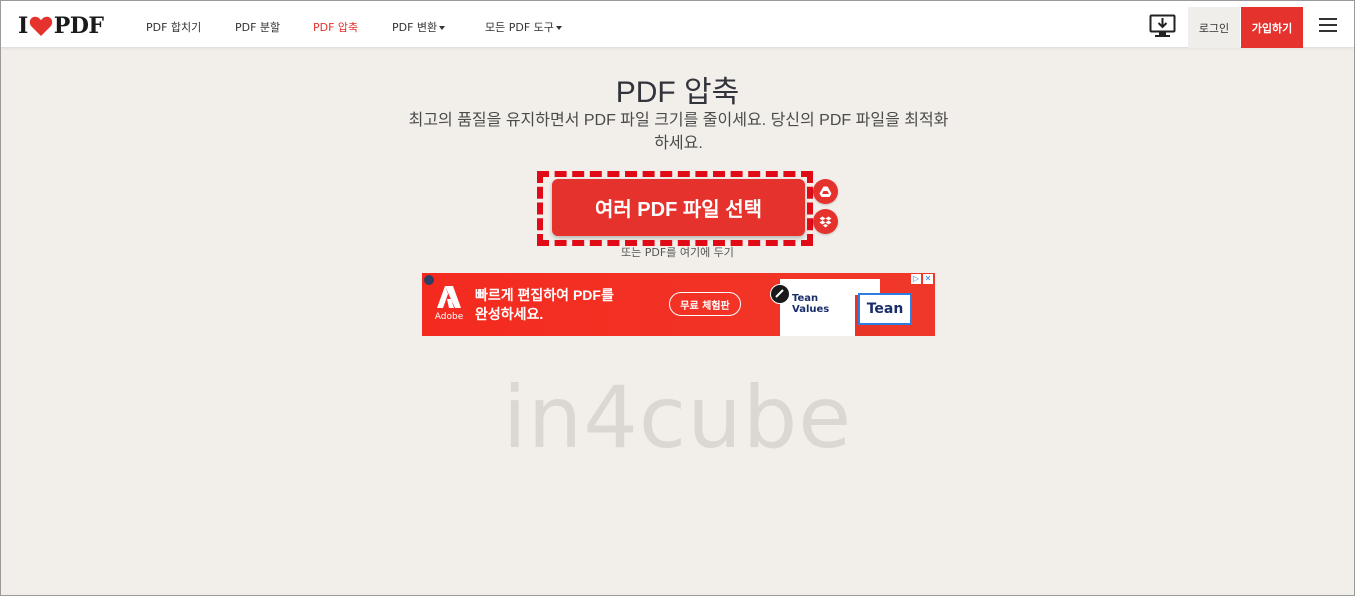  What do you see at coordinates (675, 208) in the screenshot?
I see `annotation-highlight-box` at bounding box center [675, 208].